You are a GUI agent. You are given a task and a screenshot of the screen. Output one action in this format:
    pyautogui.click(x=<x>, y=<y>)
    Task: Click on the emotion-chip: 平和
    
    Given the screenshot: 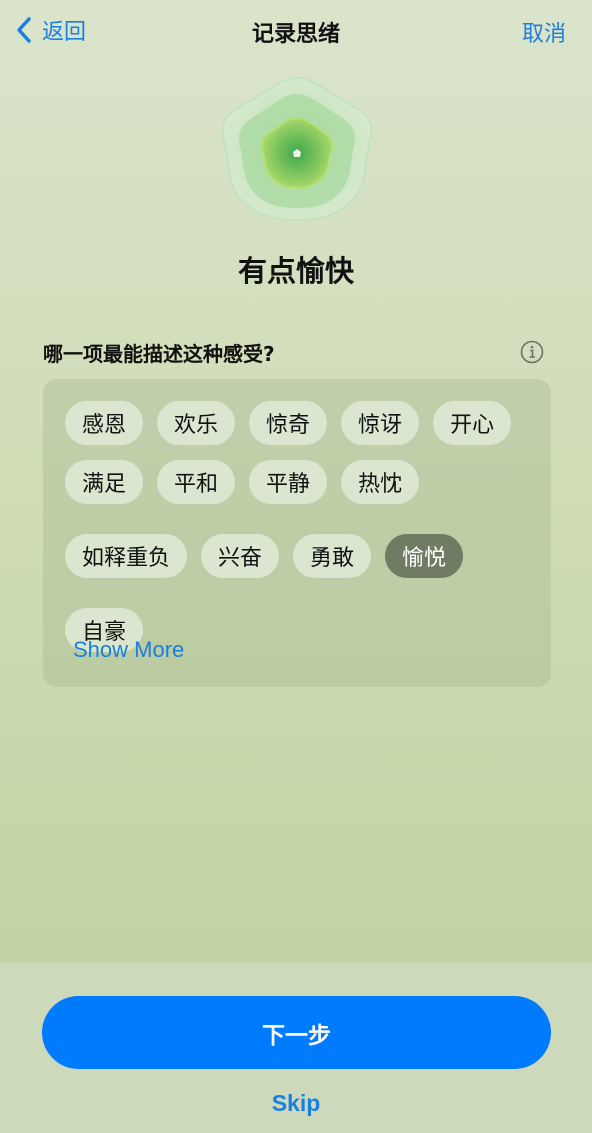 What is the action you would take?
    pyautogui.click(x=196, y=482)
    